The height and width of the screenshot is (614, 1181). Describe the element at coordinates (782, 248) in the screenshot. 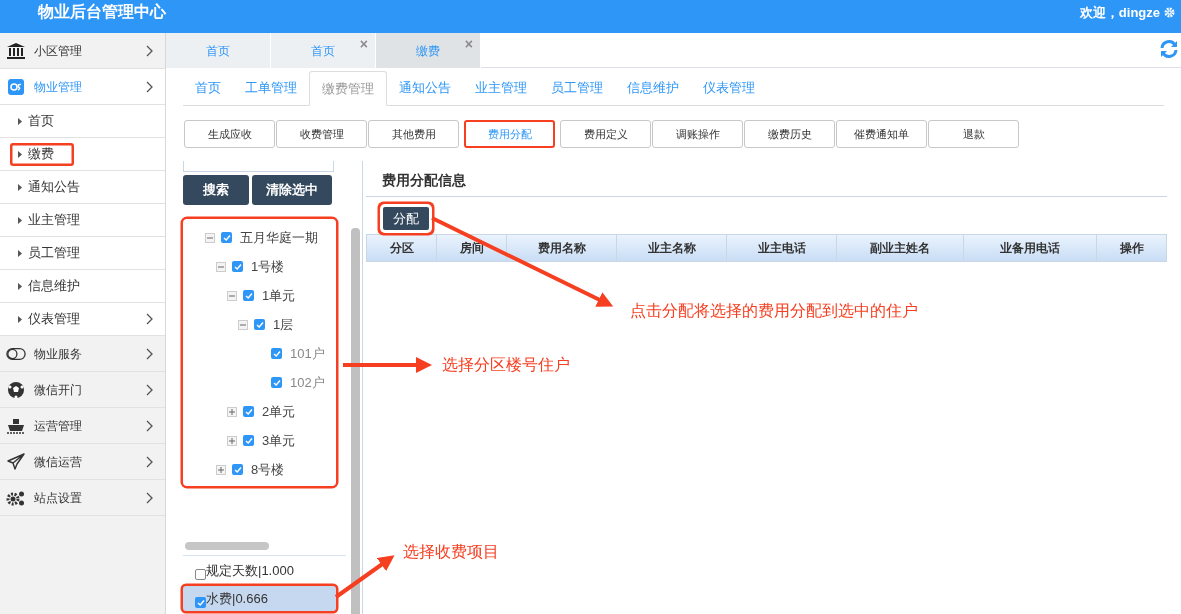

I see `column-header: 业主电话` at that location.